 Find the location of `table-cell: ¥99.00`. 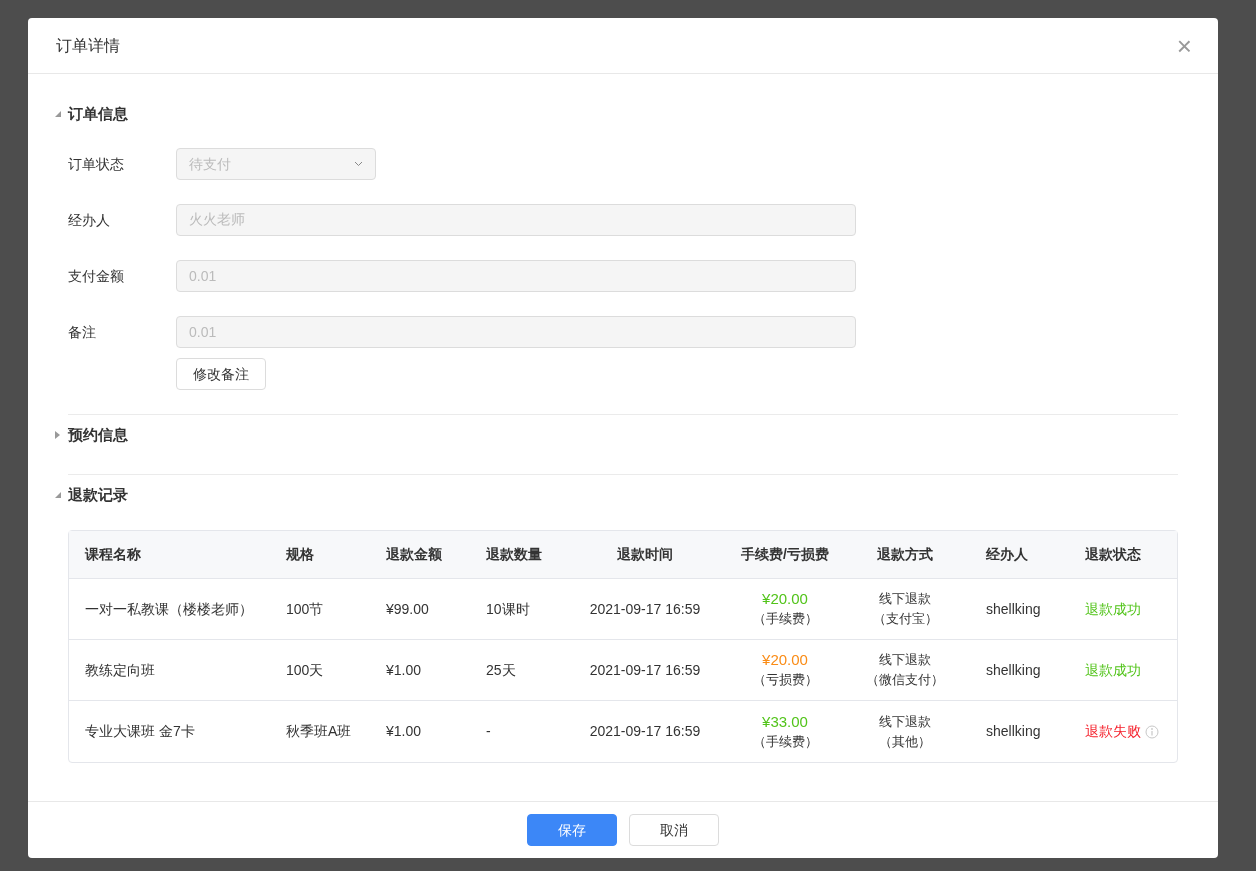

table-cell: ¥99.00 is located at coordinates (407, 608).